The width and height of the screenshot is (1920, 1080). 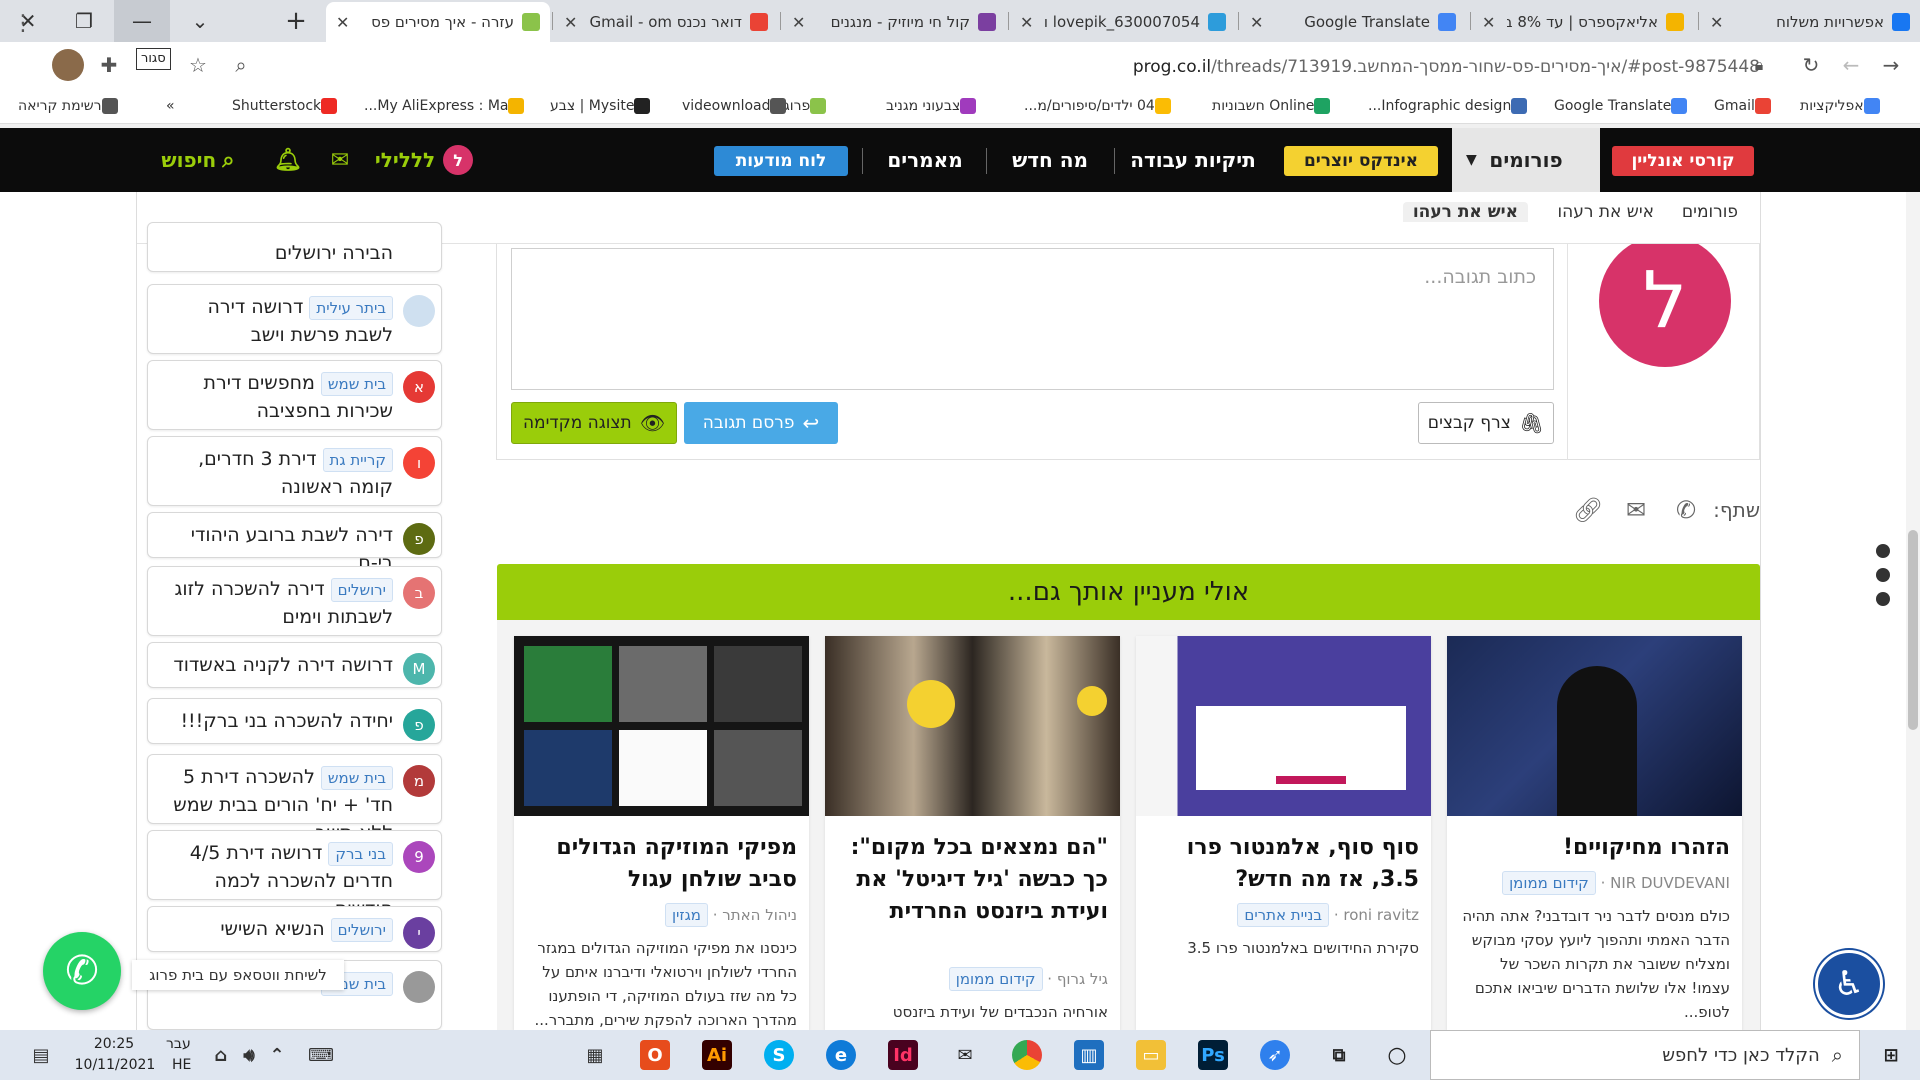 I want to click on article-author: ניהול האתר, so click(x=759, y=915).